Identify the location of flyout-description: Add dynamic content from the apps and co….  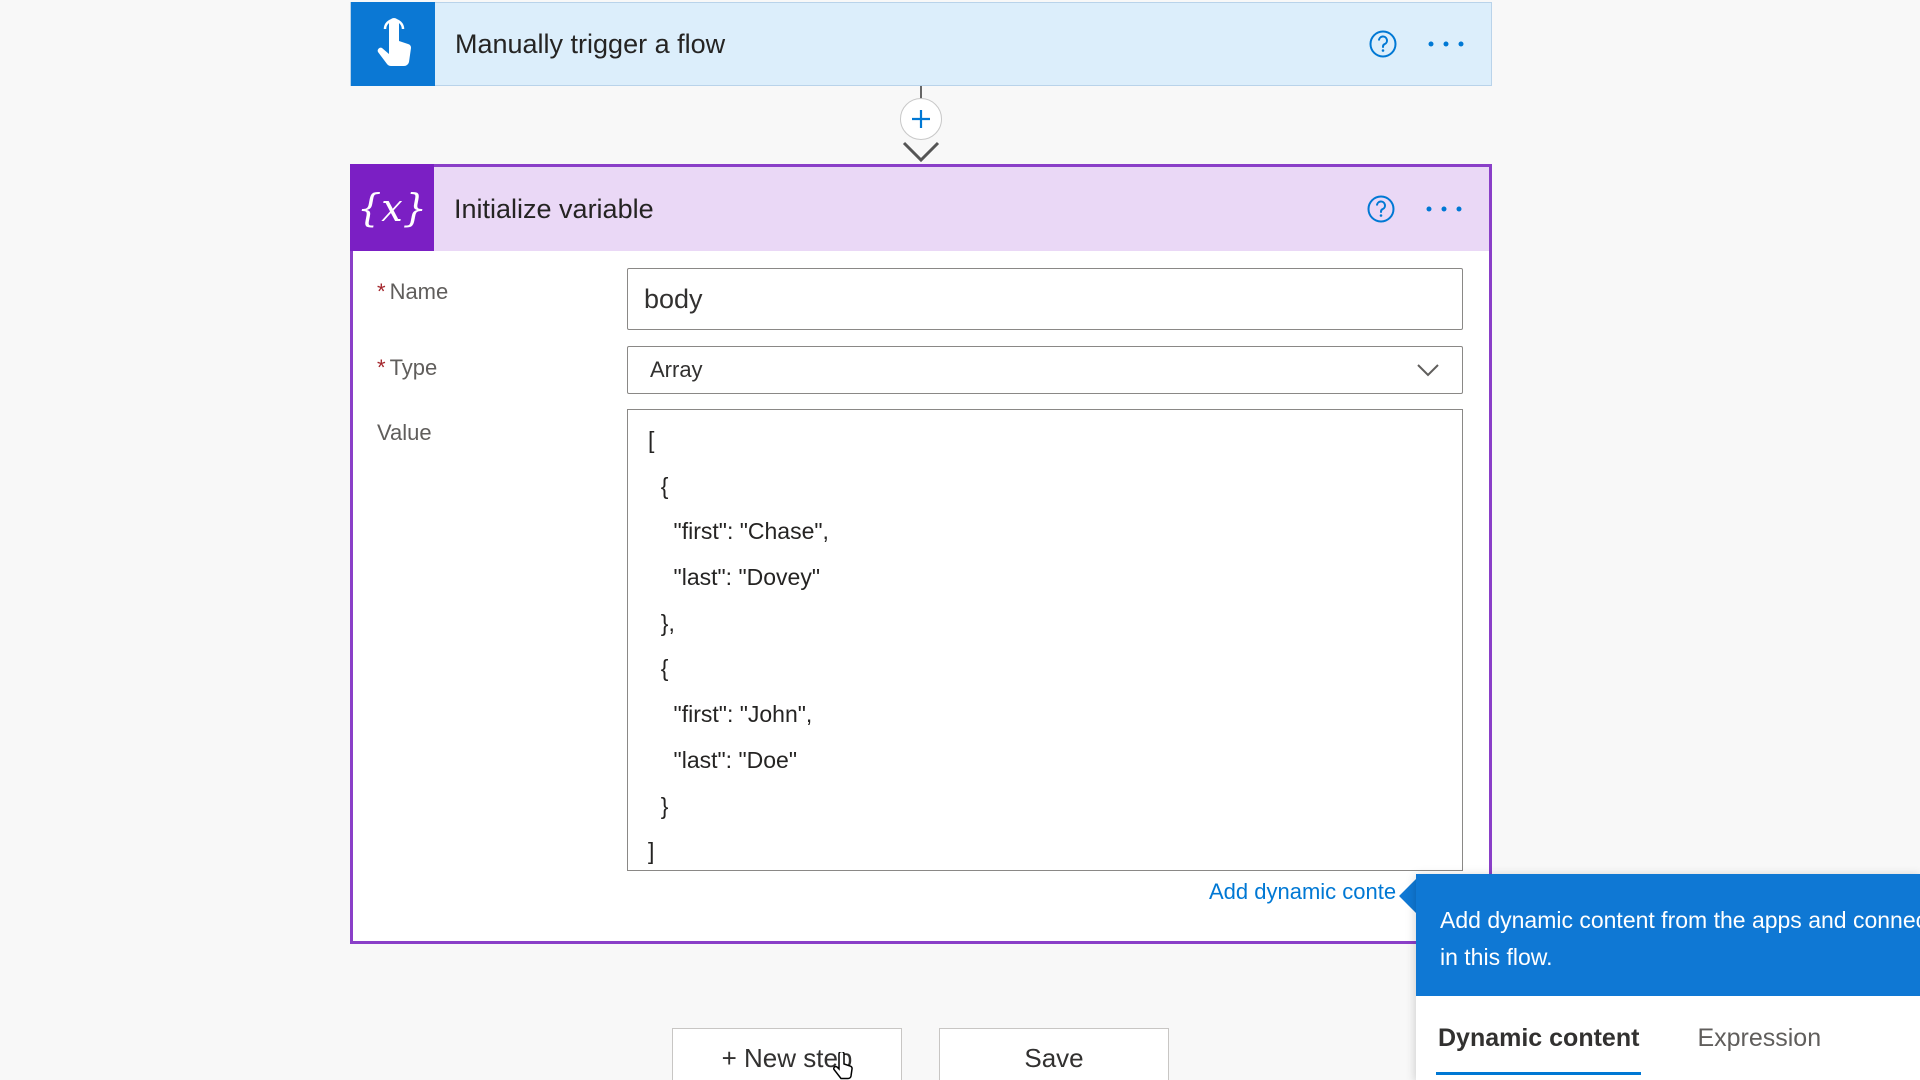
(1680, 938).